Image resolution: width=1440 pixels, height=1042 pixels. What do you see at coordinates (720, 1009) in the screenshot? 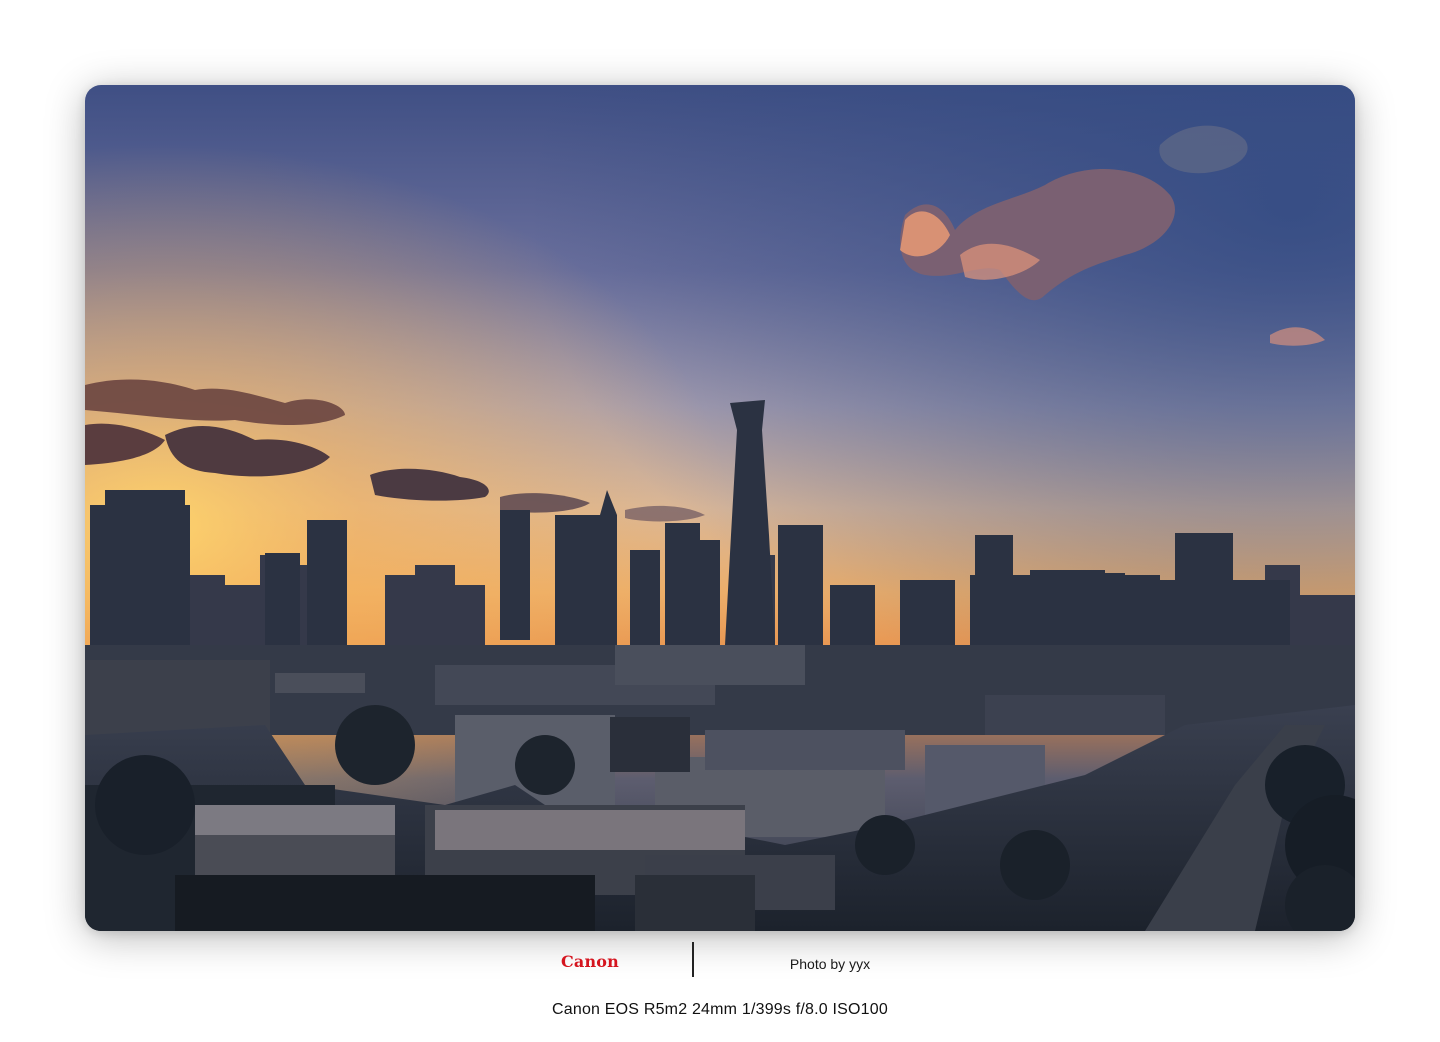
I see `exif-info: Canon EOS R5m2 24mm 1/399s f/8.0 ISO100` at bounding box center [720, 1009].